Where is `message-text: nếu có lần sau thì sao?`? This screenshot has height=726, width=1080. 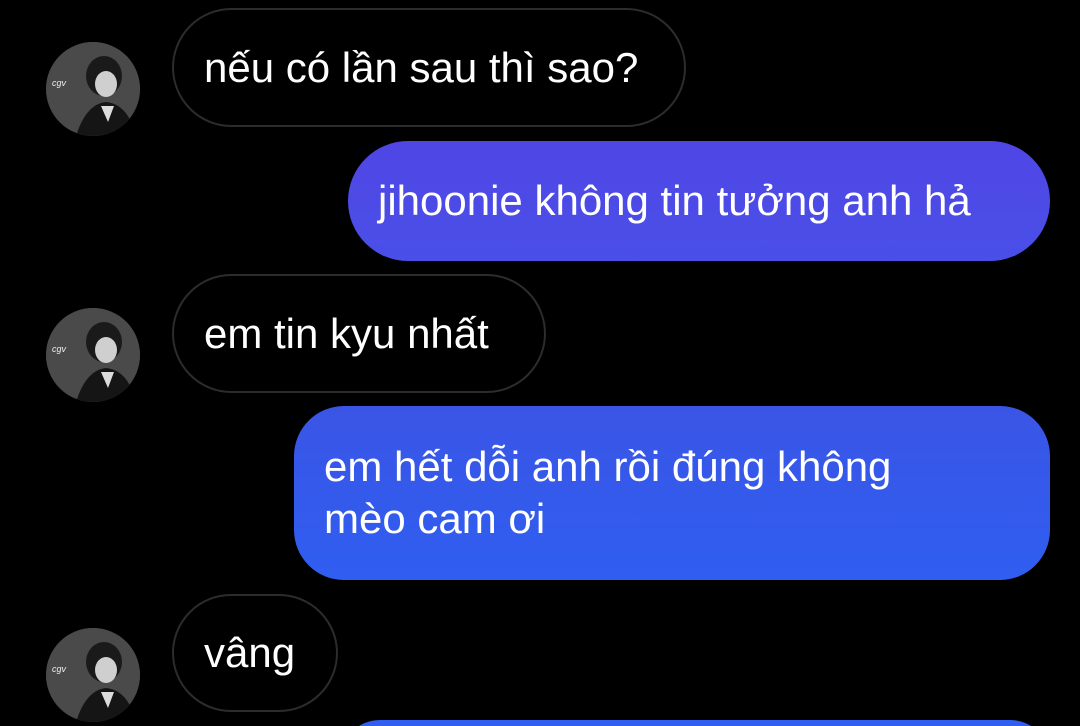 message-text: nếu có lần sau thì sao? is located at coordinates (421, 67).